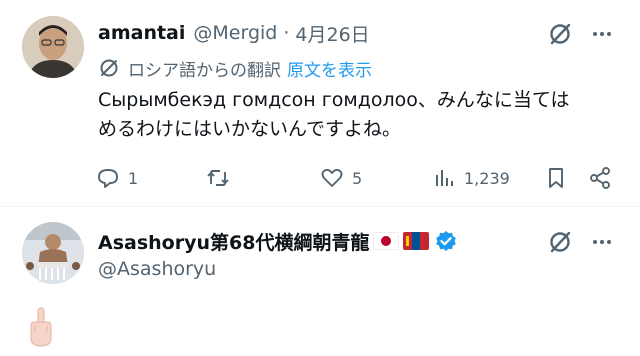 The height and width of the screenshot is (356, 640). I want to click on japan-flag-icon, so click(386, 241).